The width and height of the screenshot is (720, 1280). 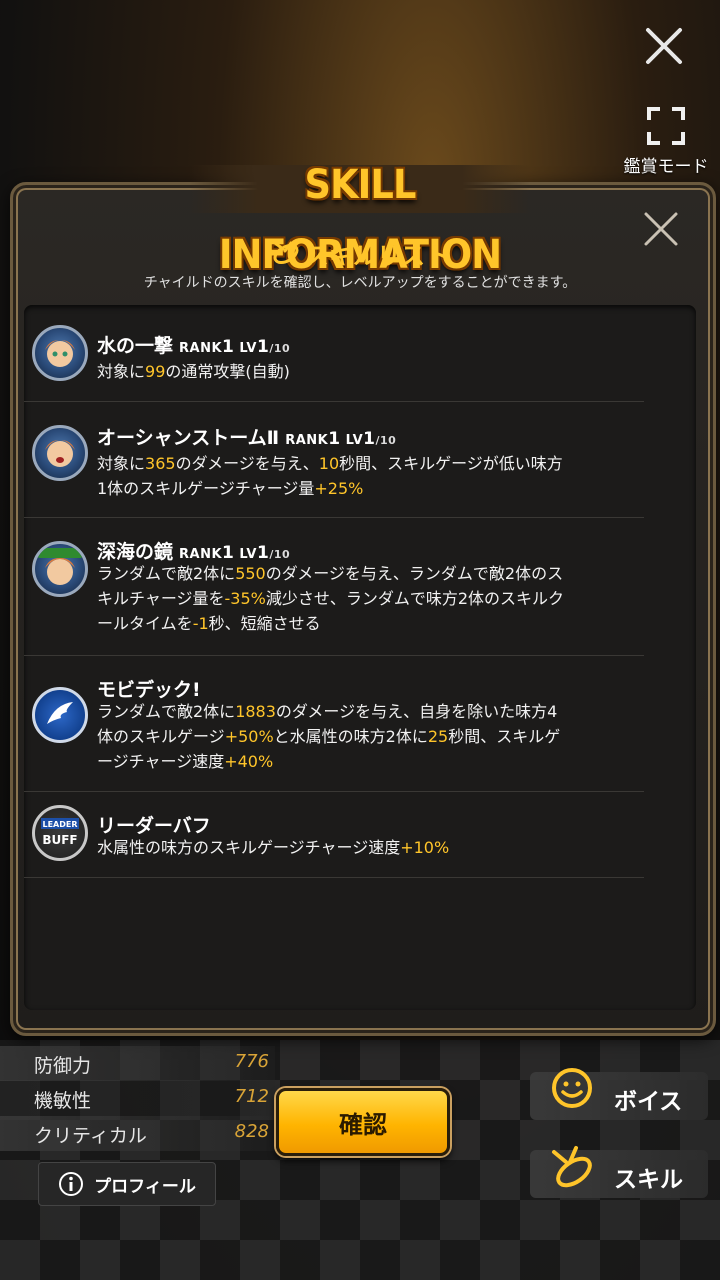 I want to click on description-text: と水属性の味方2体に, so click(x=350, y=736).